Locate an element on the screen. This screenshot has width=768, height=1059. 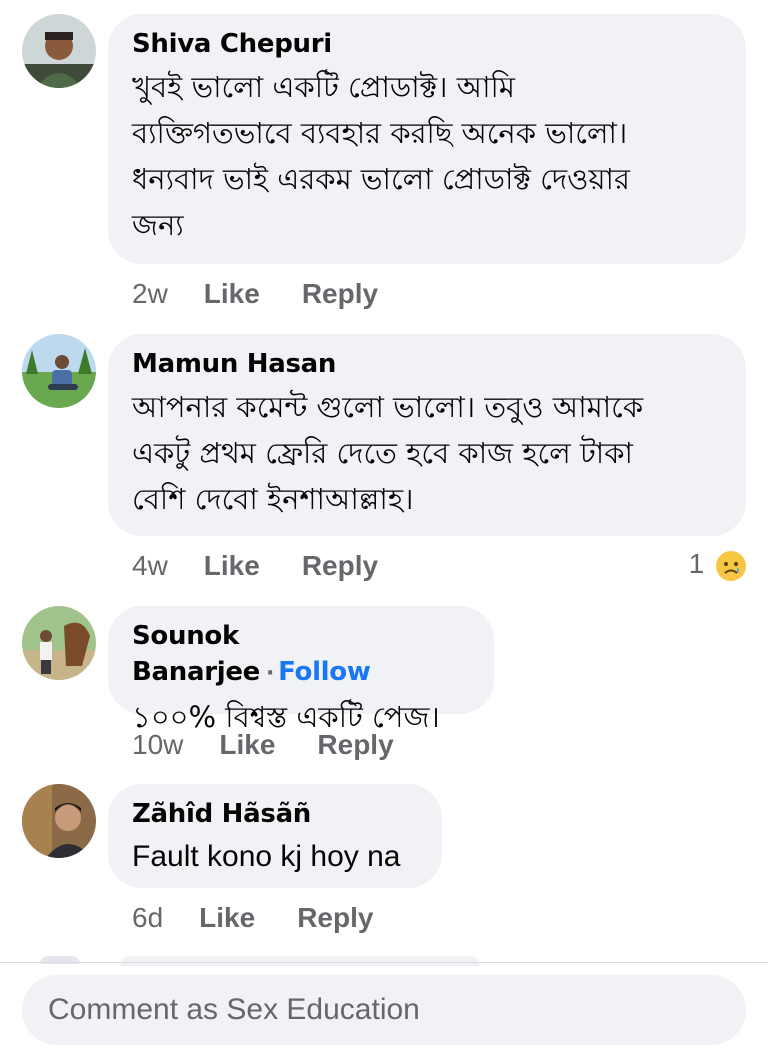
comment-text-line: জন্য is located at coordinates (158, 225).